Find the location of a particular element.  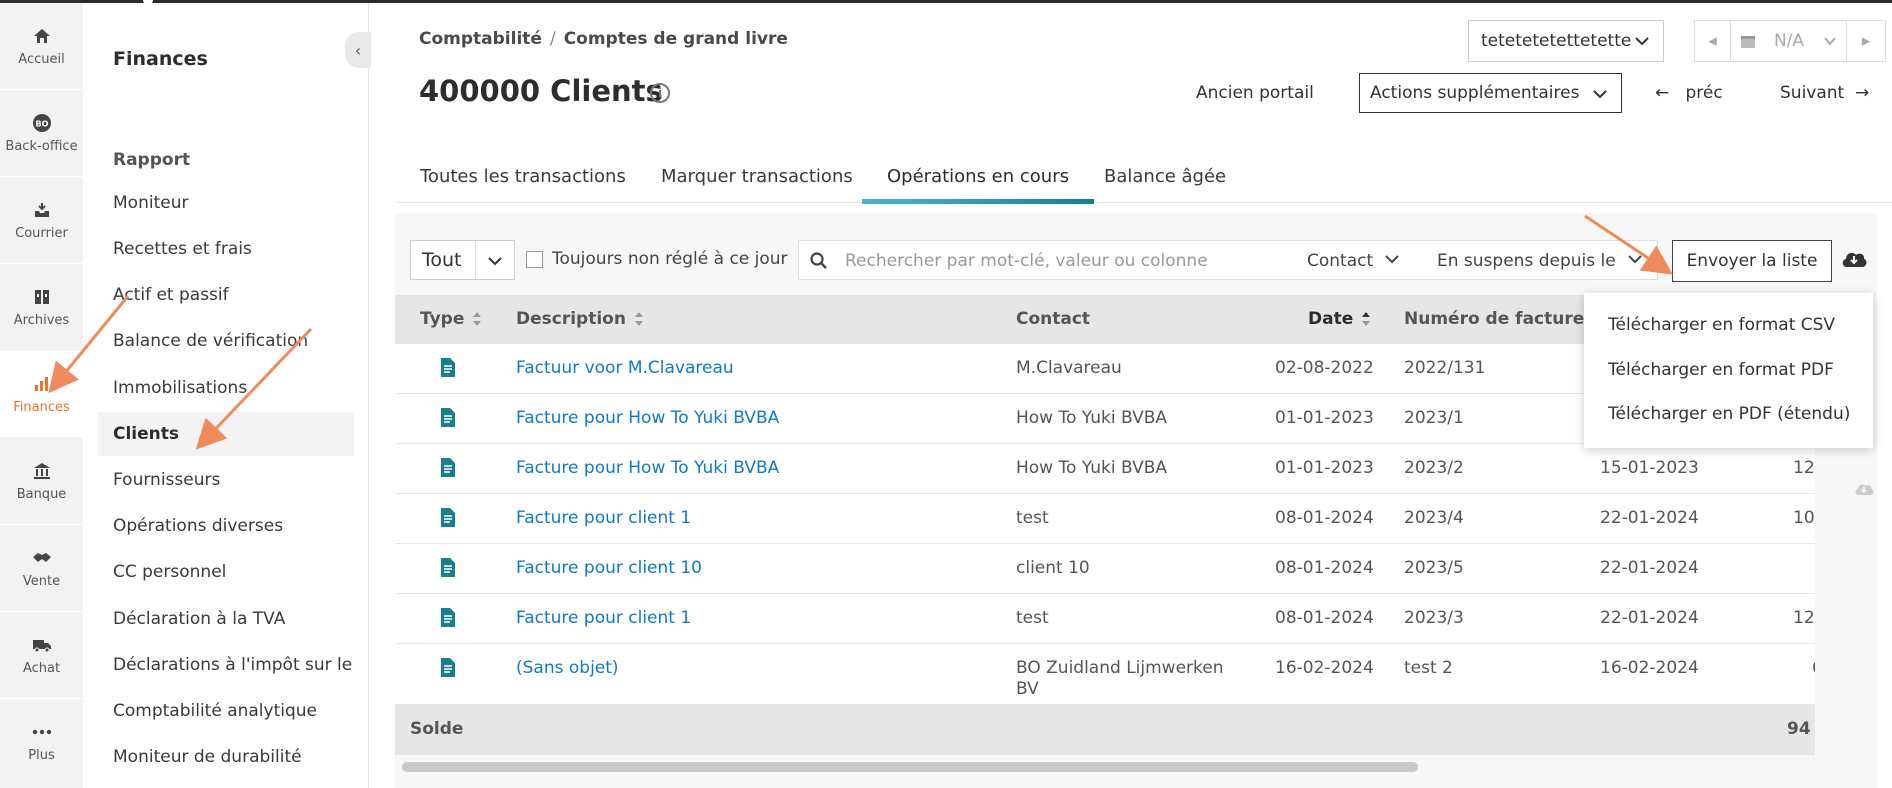

breadcrumb-comptes-grand-livre: Comptes de grand livre is located at coordinates (676, 39).